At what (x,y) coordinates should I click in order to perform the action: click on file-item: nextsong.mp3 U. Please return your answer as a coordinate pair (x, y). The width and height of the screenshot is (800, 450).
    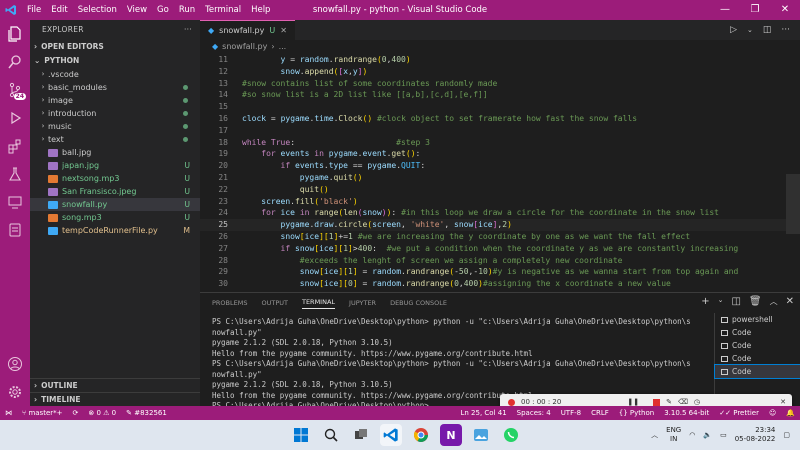
    Looking at the image, I should click on (115, 178).